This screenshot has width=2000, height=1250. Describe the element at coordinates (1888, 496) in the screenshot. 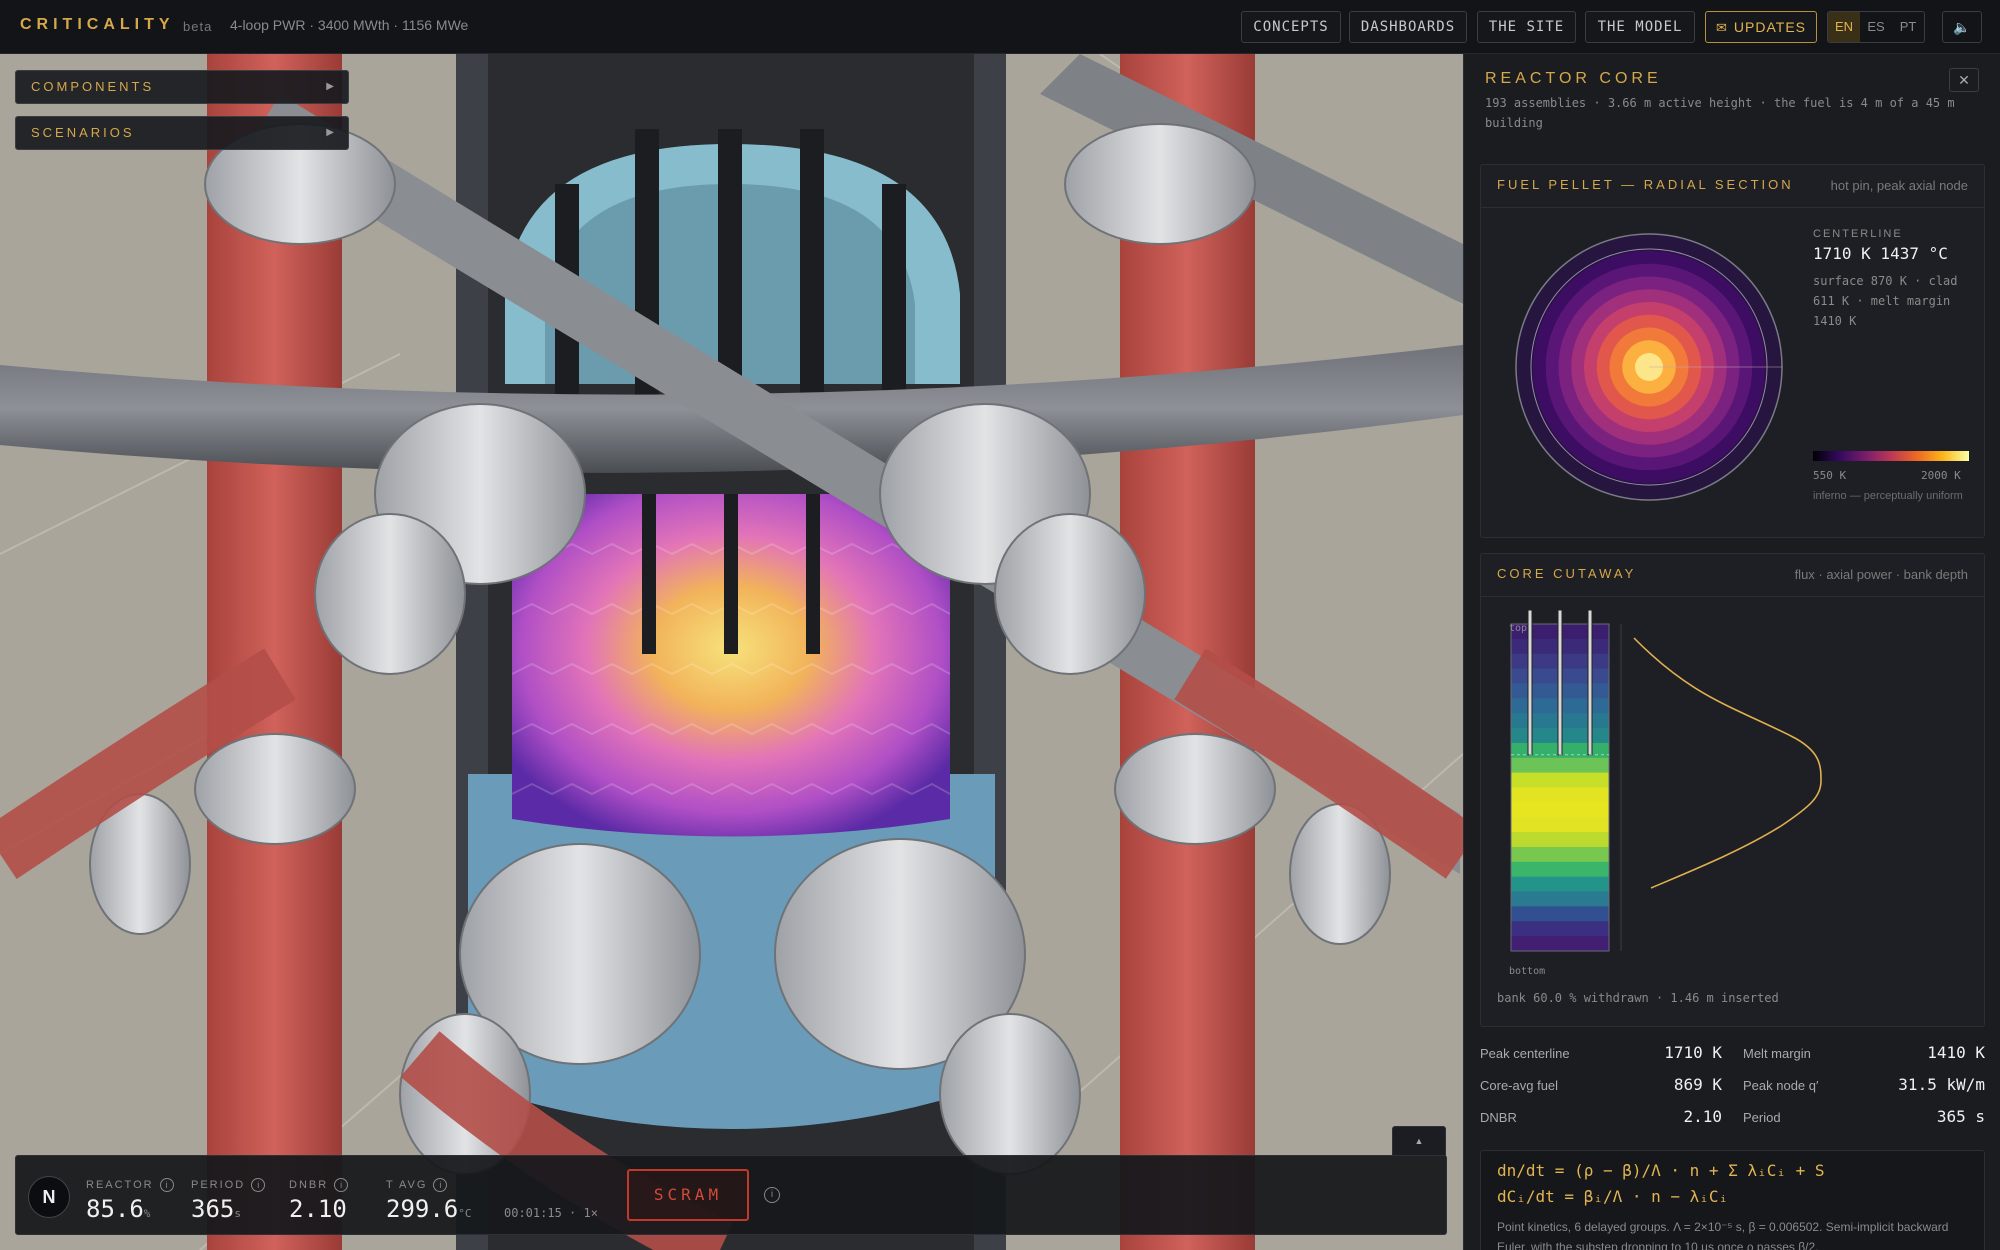

I see `colorbar-note: inferno — perceptually uniform` at that location.